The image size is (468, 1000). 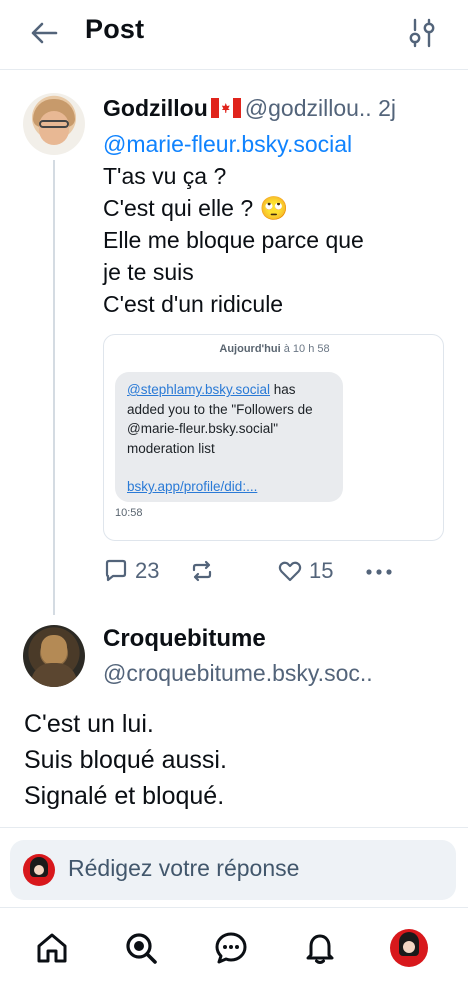 What do you see at coordinates (199, 389) in the screenshot?
I see `bubble-handle-link: @stephlamy.bsky.social` at bounding box center [199, 389].